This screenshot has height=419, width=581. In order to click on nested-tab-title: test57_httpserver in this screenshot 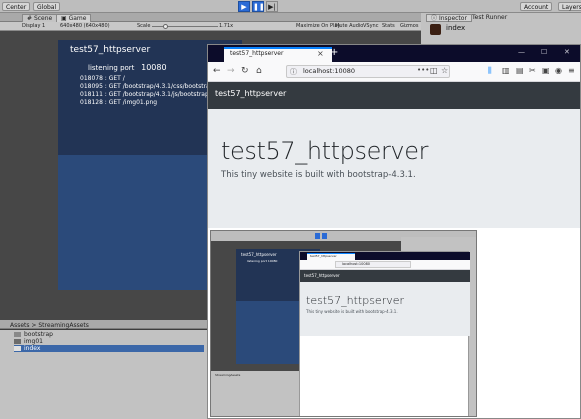, I will do `click(323, 256)`.